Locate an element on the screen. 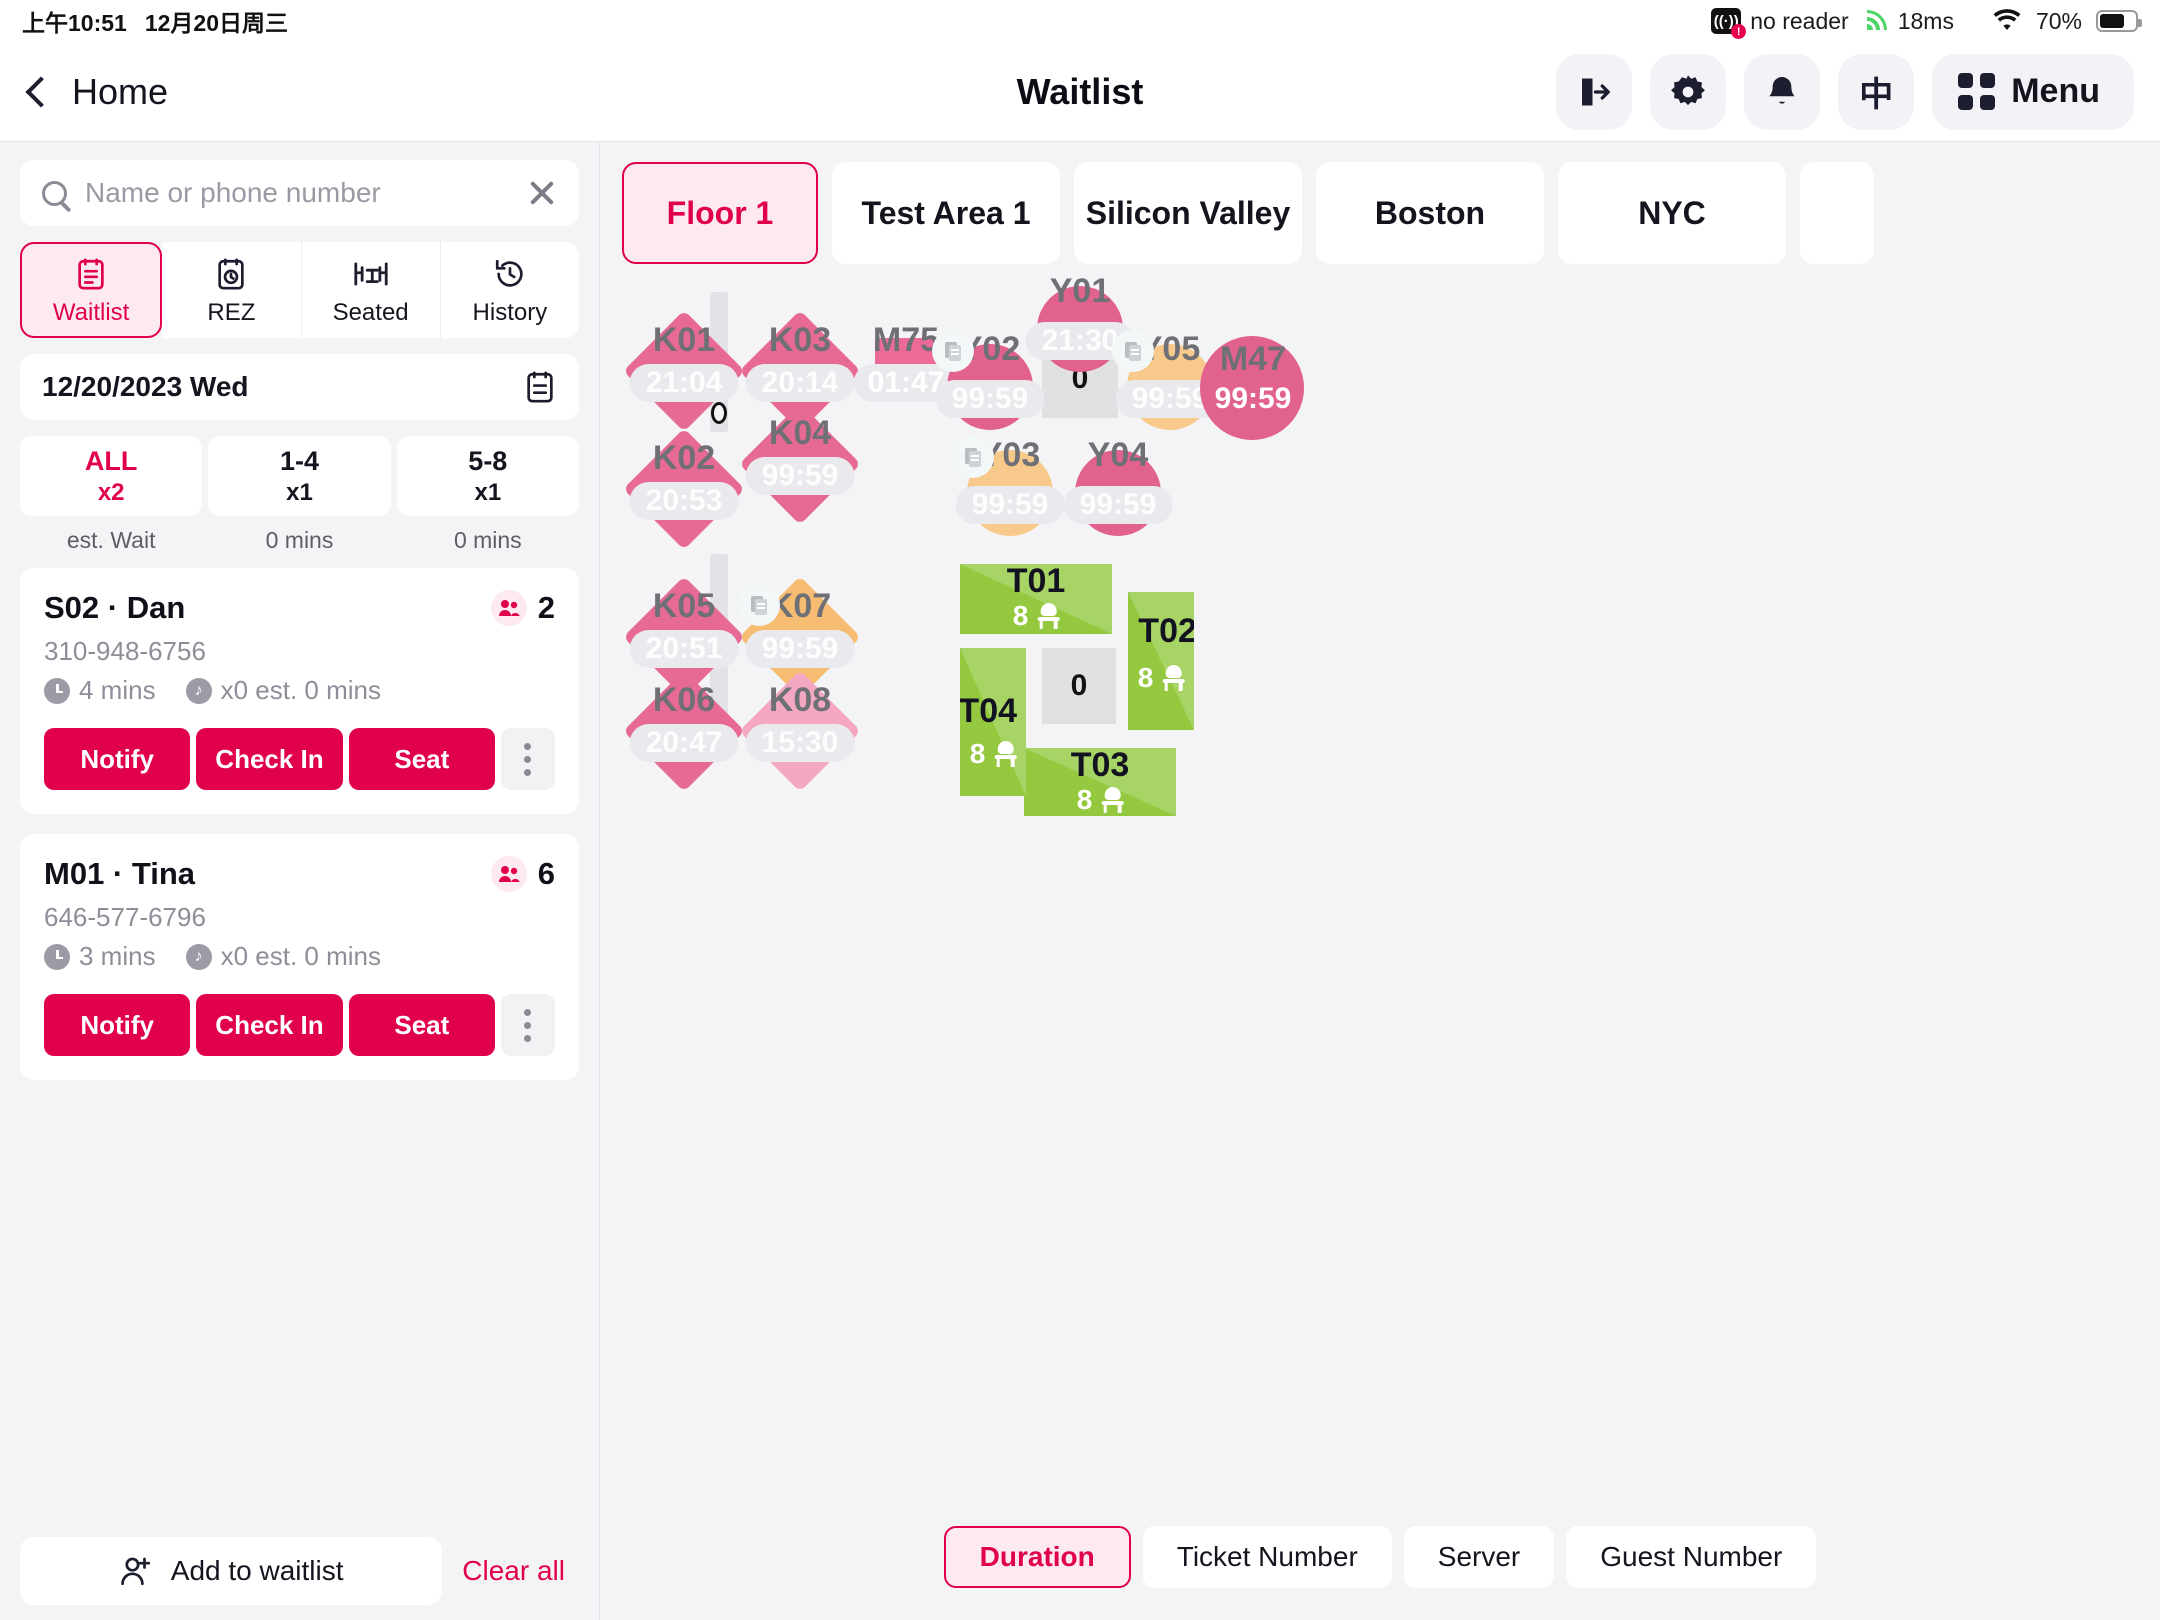 The image size is (2160, 1620). tab-waitlist: Waitlist is located at coordinates (91, 290).